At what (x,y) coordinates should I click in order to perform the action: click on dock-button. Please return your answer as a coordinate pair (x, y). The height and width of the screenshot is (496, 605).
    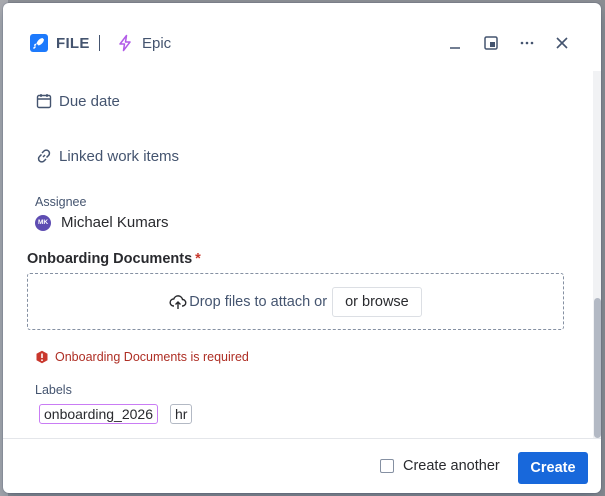
    Looking at the image, I should click on (491, 43).